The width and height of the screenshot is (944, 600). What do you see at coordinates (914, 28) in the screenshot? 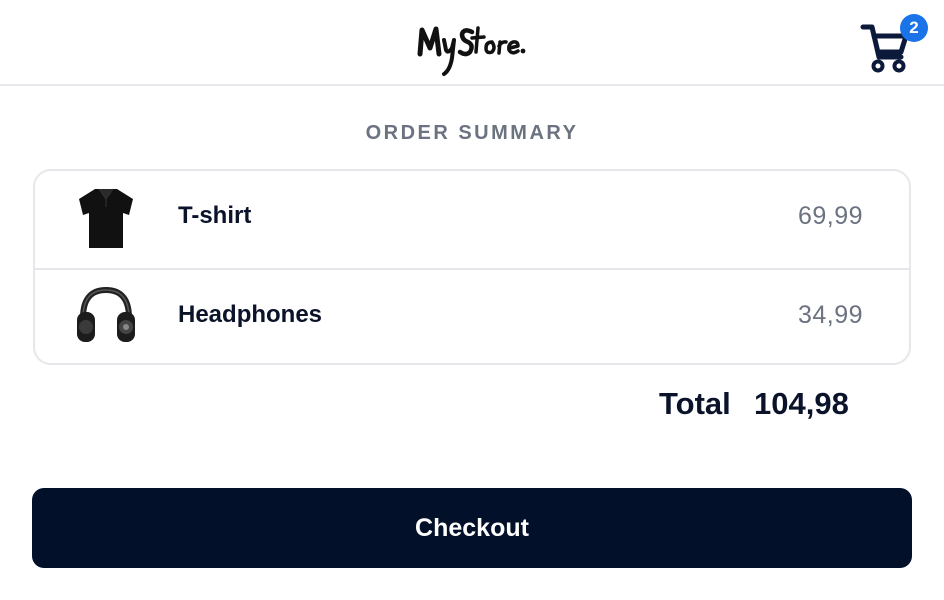
I see `cart-count-badge: 2` at bounding box center [914, 28].